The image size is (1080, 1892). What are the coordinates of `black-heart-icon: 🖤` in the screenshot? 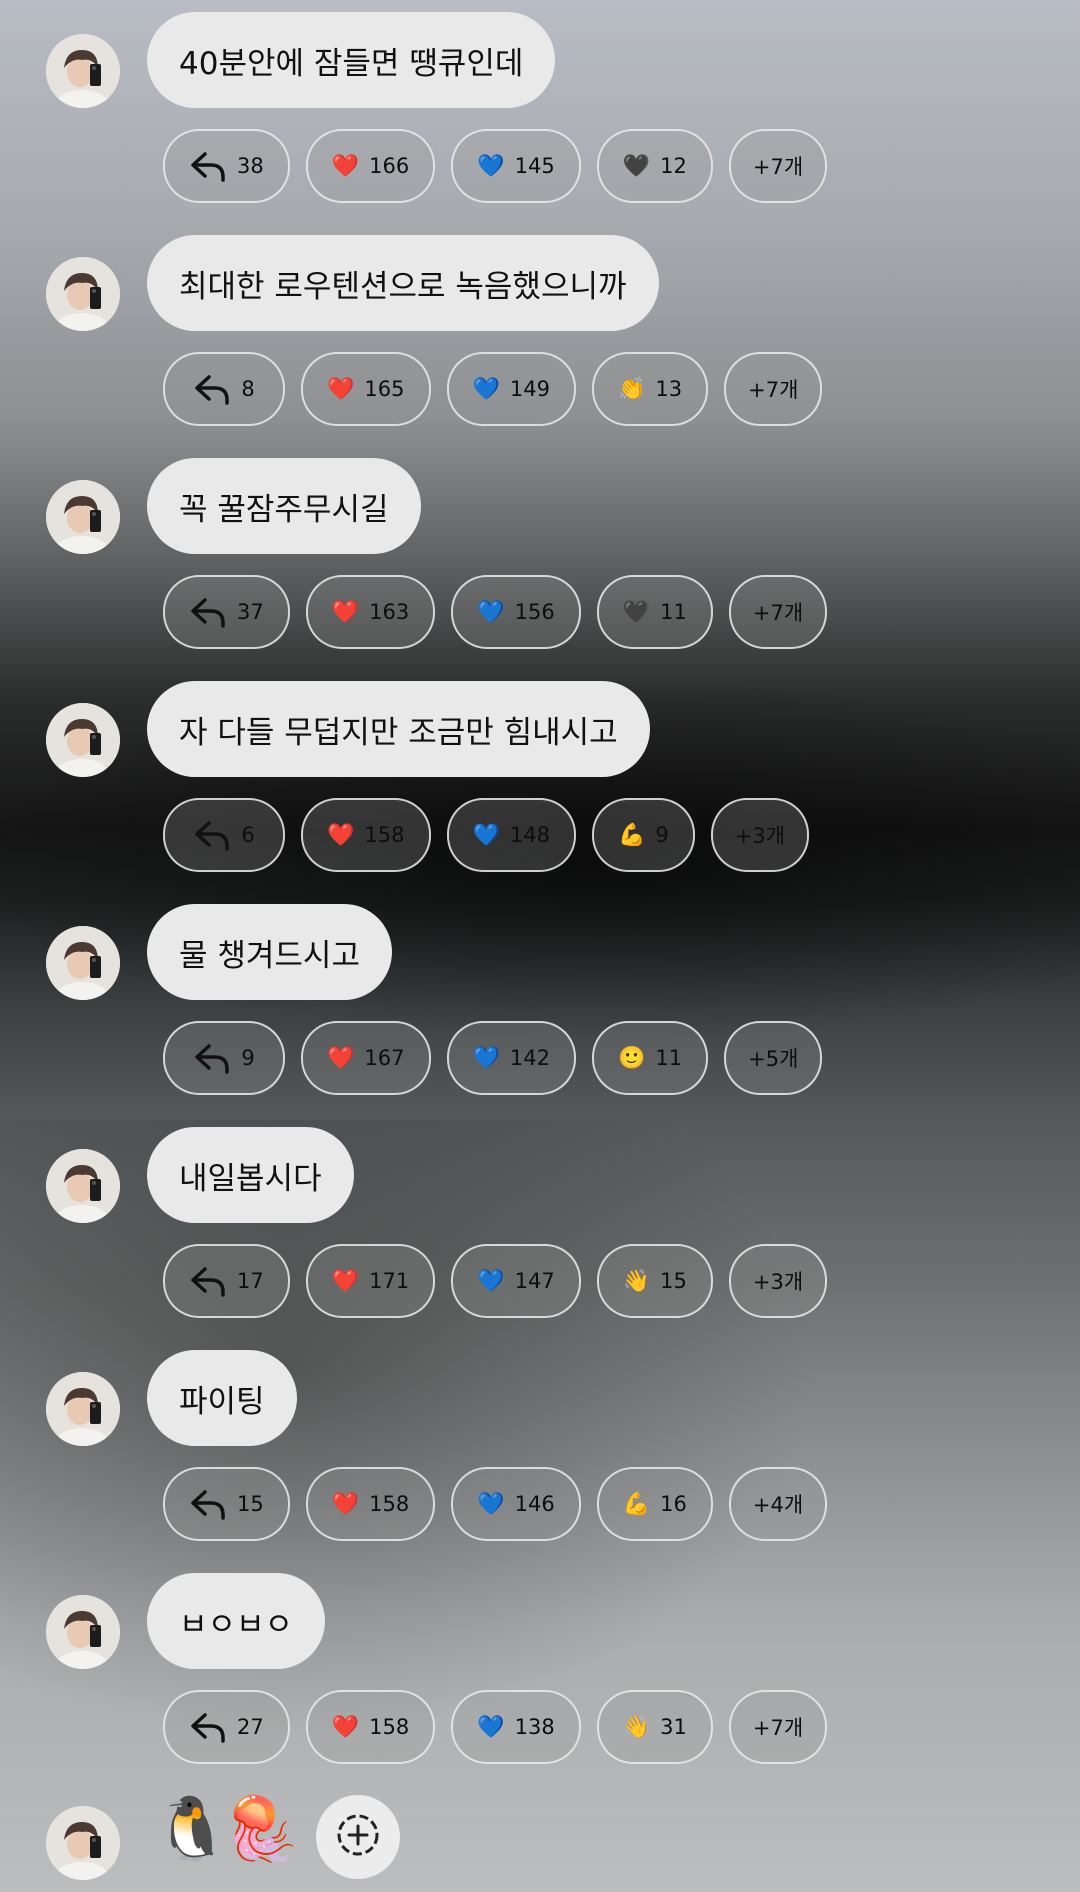 It's located at (636, 612).